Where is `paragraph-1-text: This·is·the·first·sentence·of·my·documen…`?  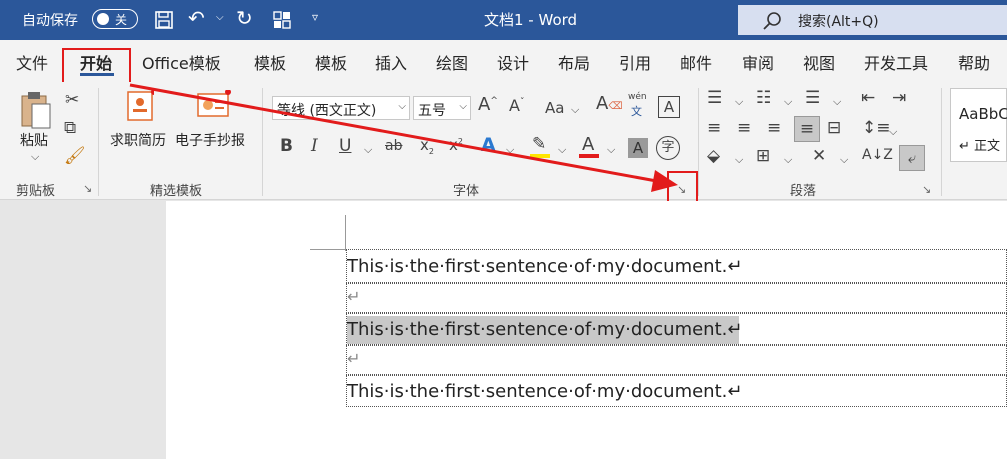
paragraph-1-text: This·is·the·first·sentence·of·my·documen… is located at coordinates (545, 266).